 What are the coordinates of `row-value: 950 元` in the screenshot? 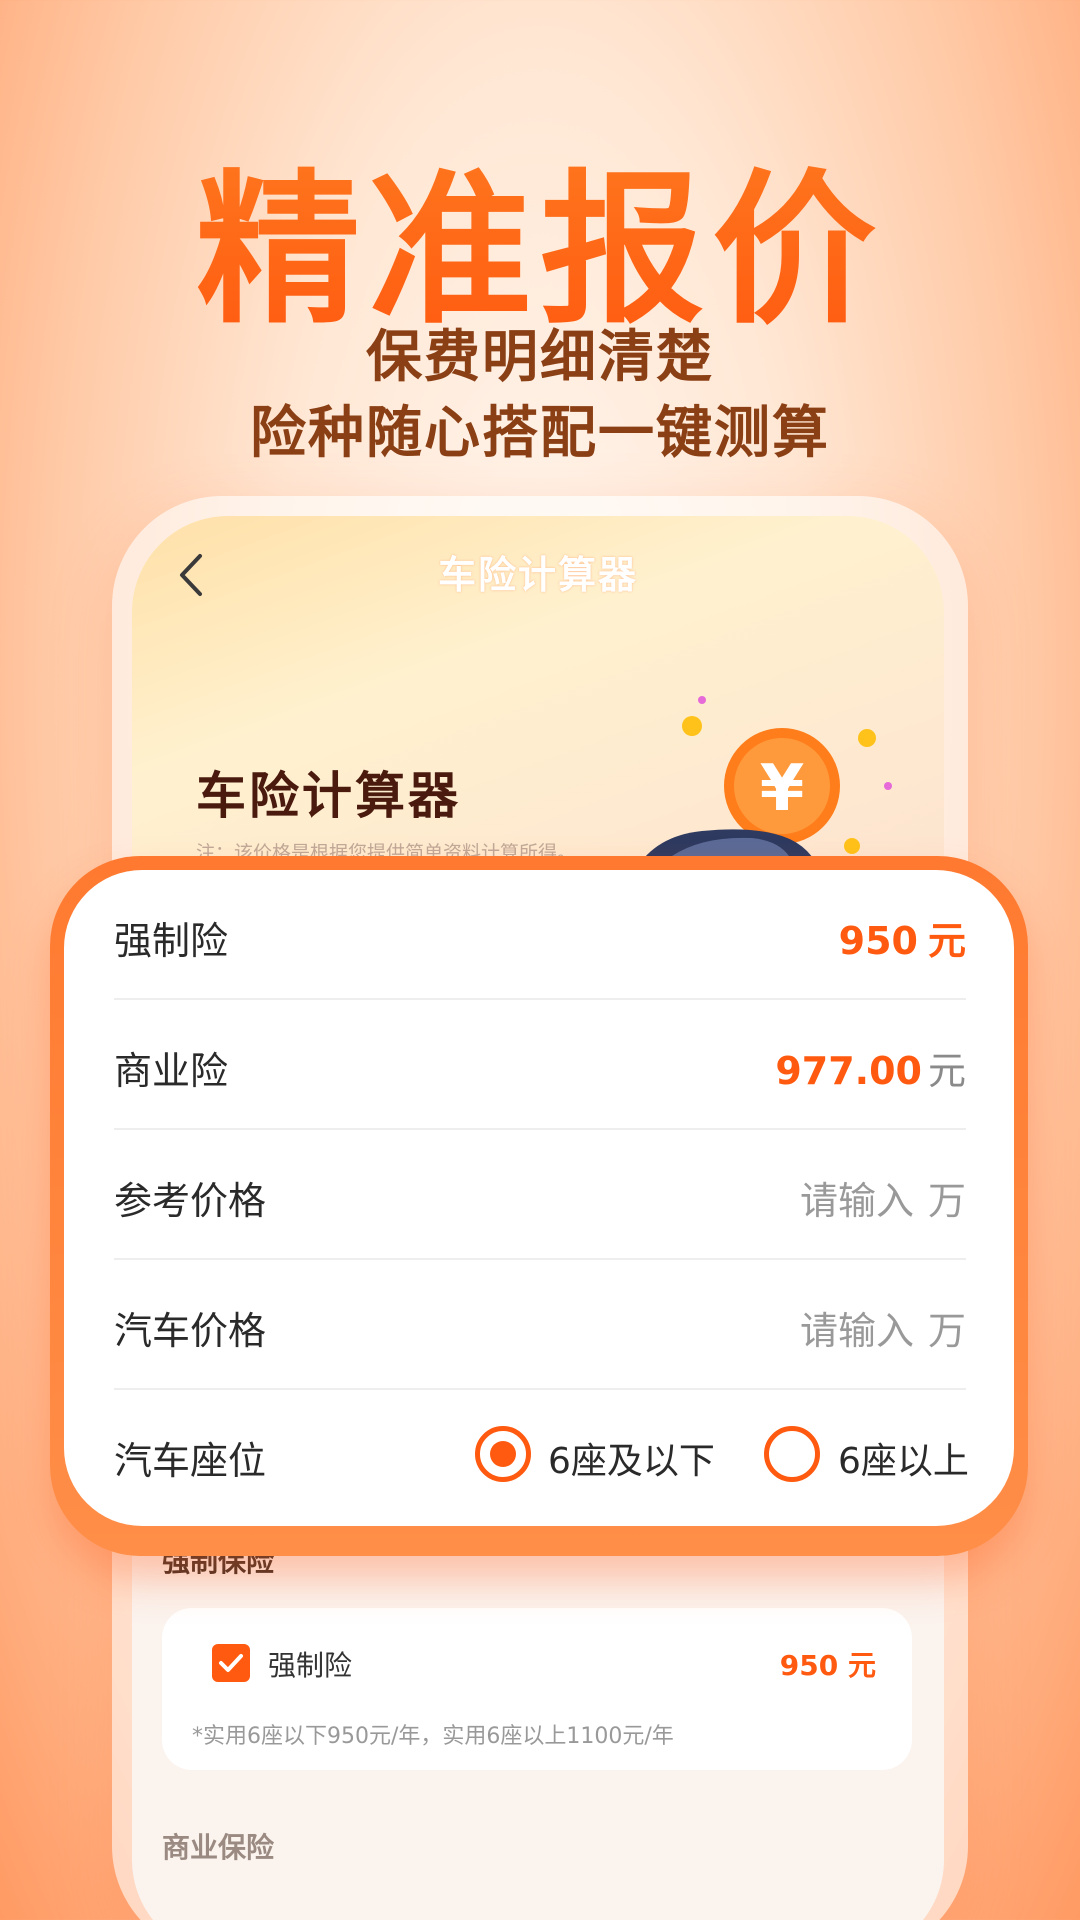 It's located at (902, 937).